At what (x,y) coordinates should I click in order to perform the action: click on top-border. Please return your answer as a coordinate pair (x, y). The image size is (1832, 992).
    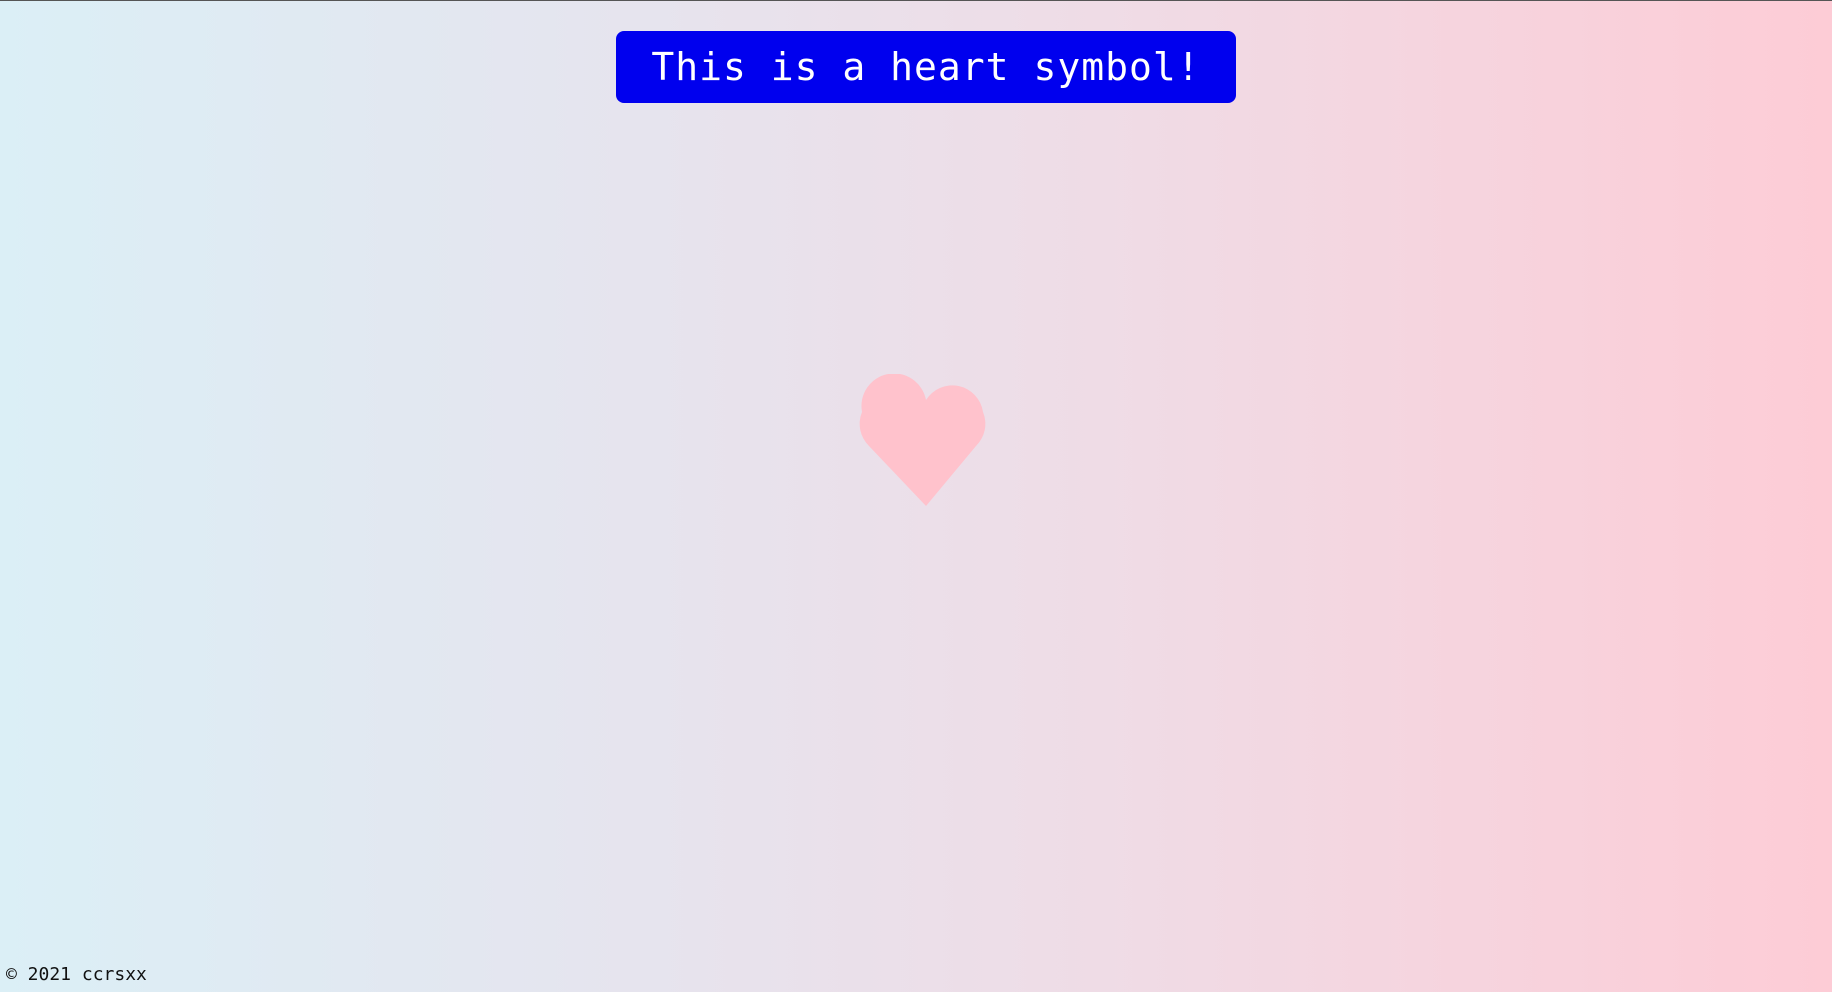
    Looking at the image, I should click on (916, 0).